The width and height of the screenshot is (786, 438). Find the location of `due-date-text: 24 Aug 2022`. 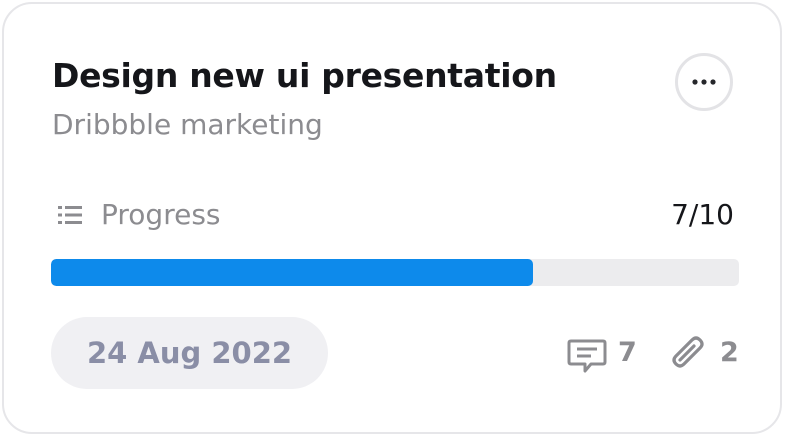

due-date-text: 24 Aug 2022 is located at coordinates (189, 353).